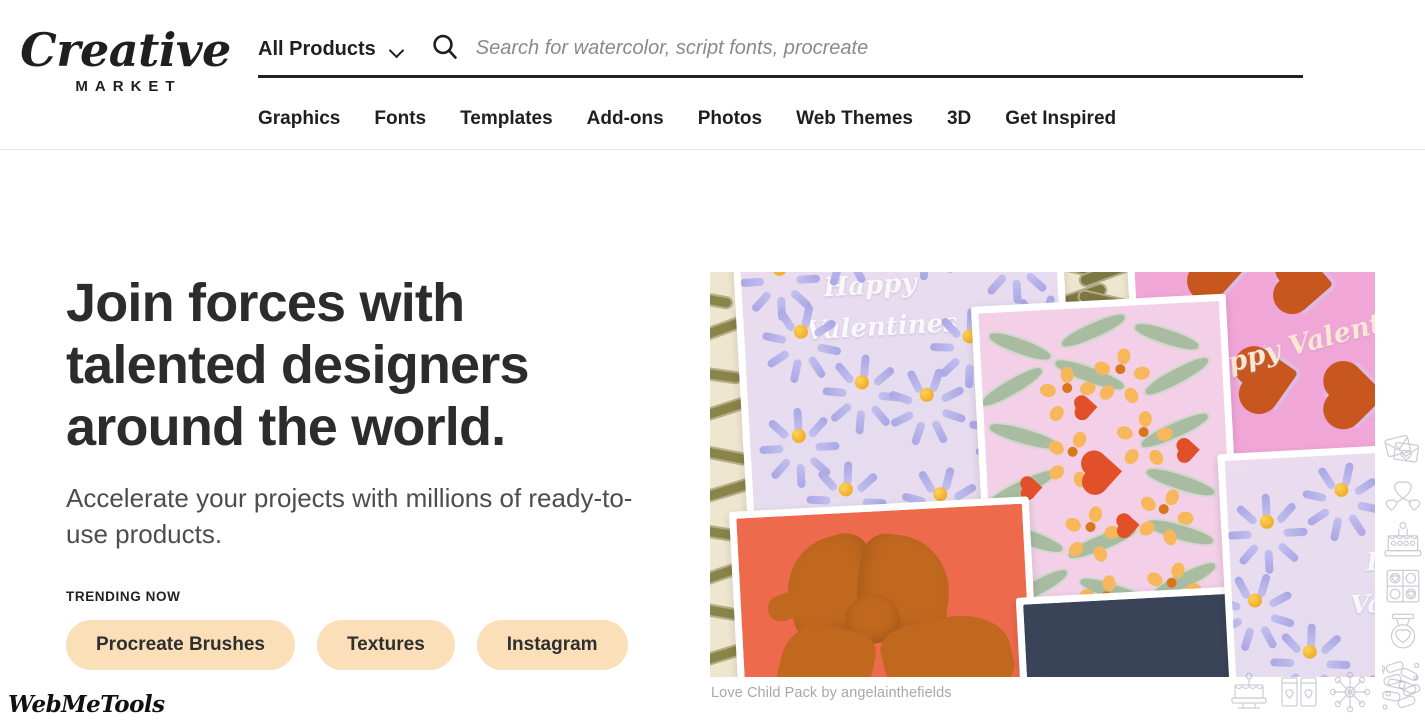  Describe the element at coordinates (317, 49) in the screenshot. I see `category-dropdown-label: All Products` at that location.